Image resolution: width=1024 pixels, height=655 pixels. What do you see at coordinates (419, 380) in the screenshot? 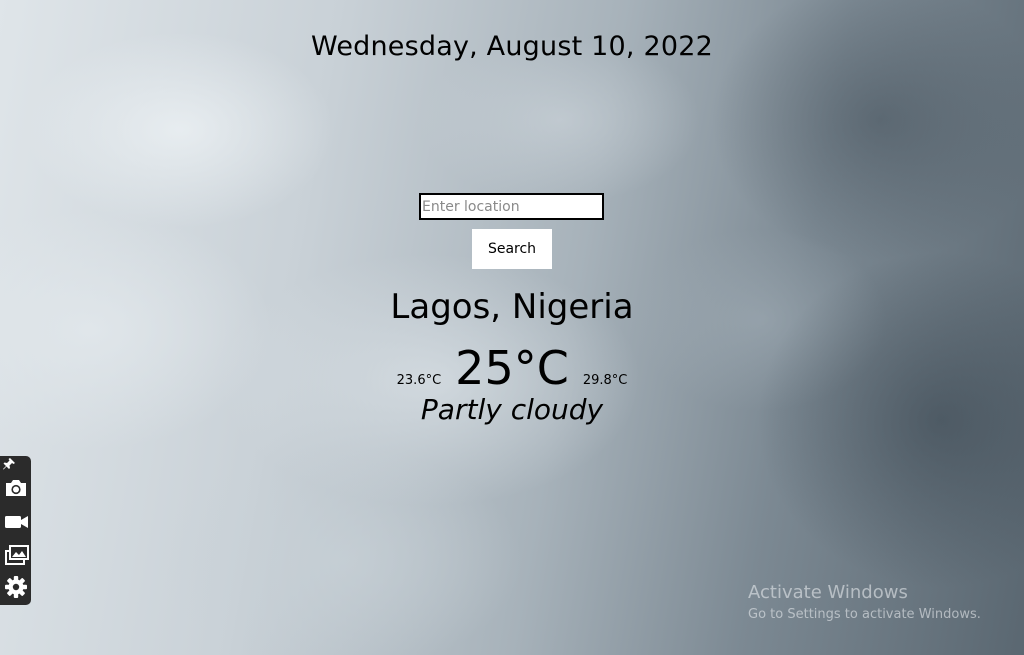
I see `min-temperature: 23.6°C` at bounding box center [419, 380].